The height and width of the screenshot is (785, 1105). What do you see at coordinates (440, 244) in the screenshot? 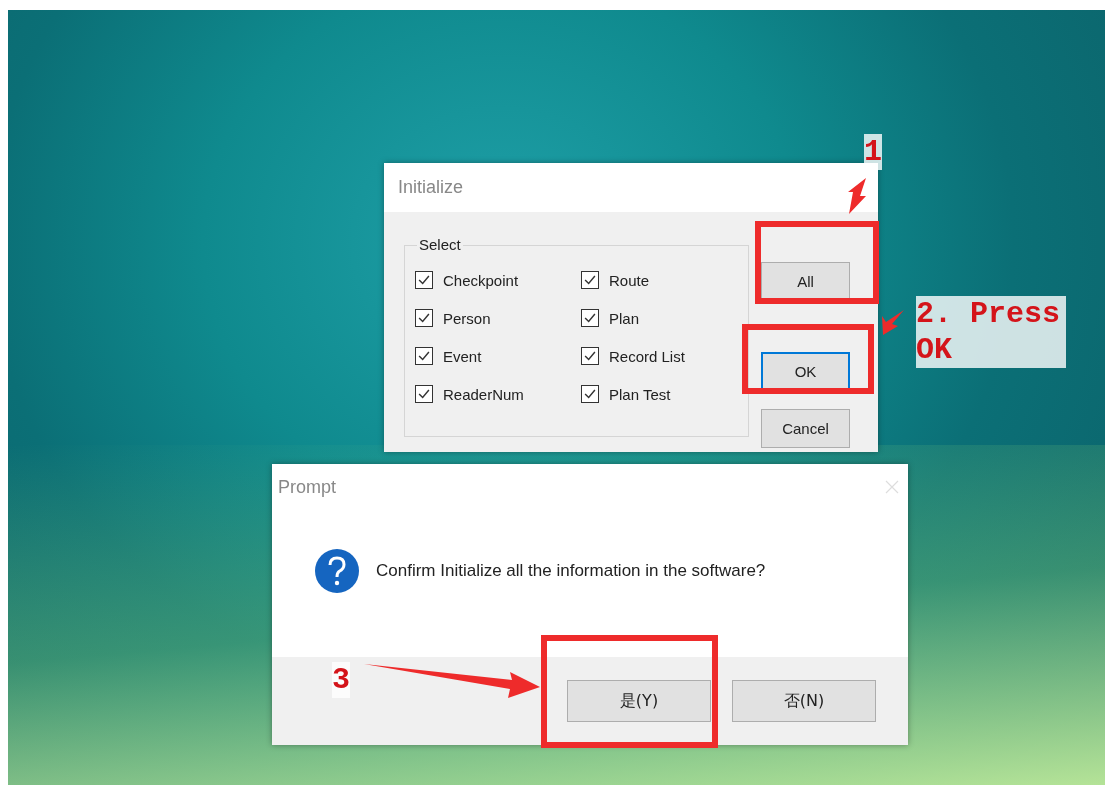
I see `group-label: Select` at bounding box center [440, 244].